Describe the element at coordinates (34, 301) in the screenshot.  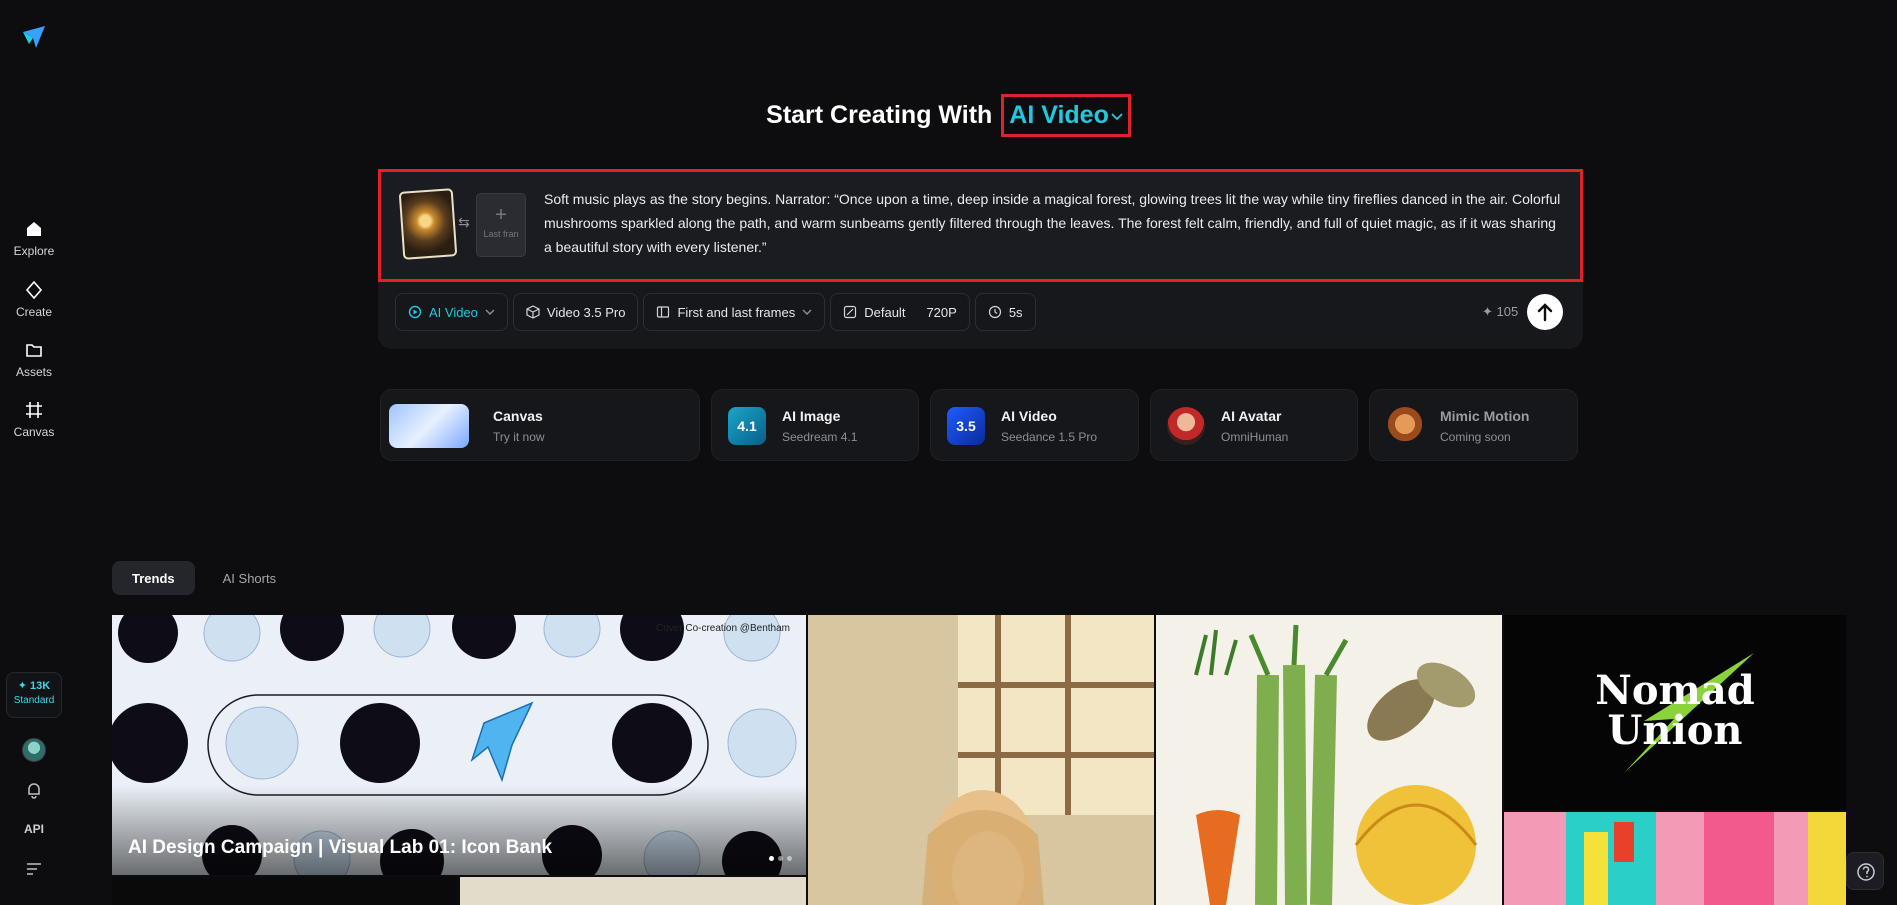
I see `sidebar-item-create: Create` at that location.